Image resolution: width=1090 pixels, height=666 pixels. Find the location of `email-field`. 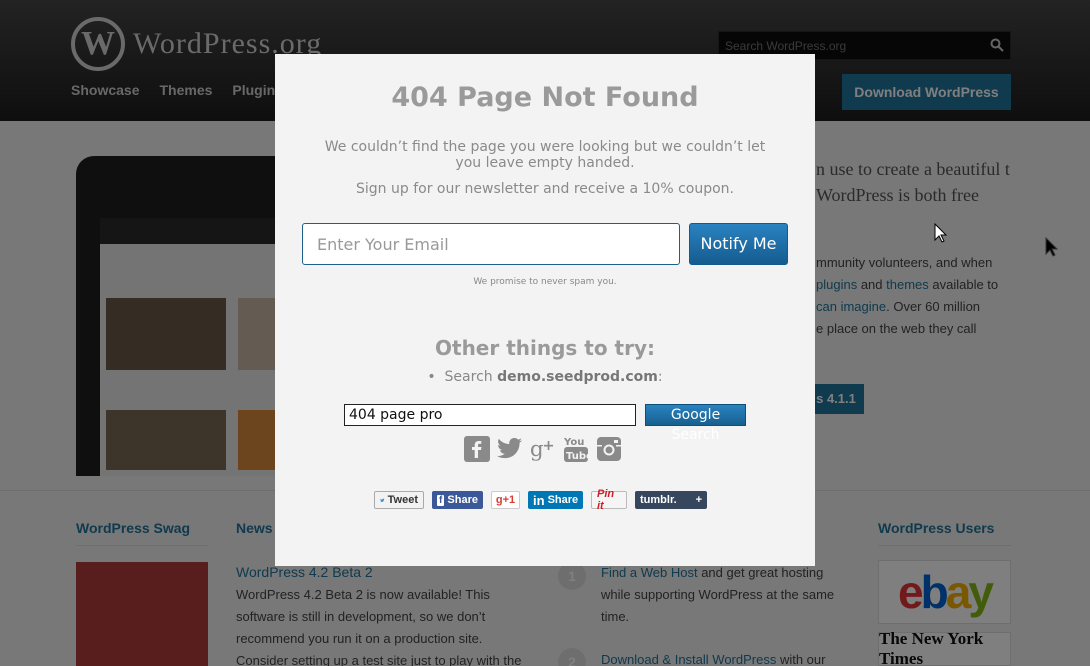

email-field is located at coordinates (491, 244).